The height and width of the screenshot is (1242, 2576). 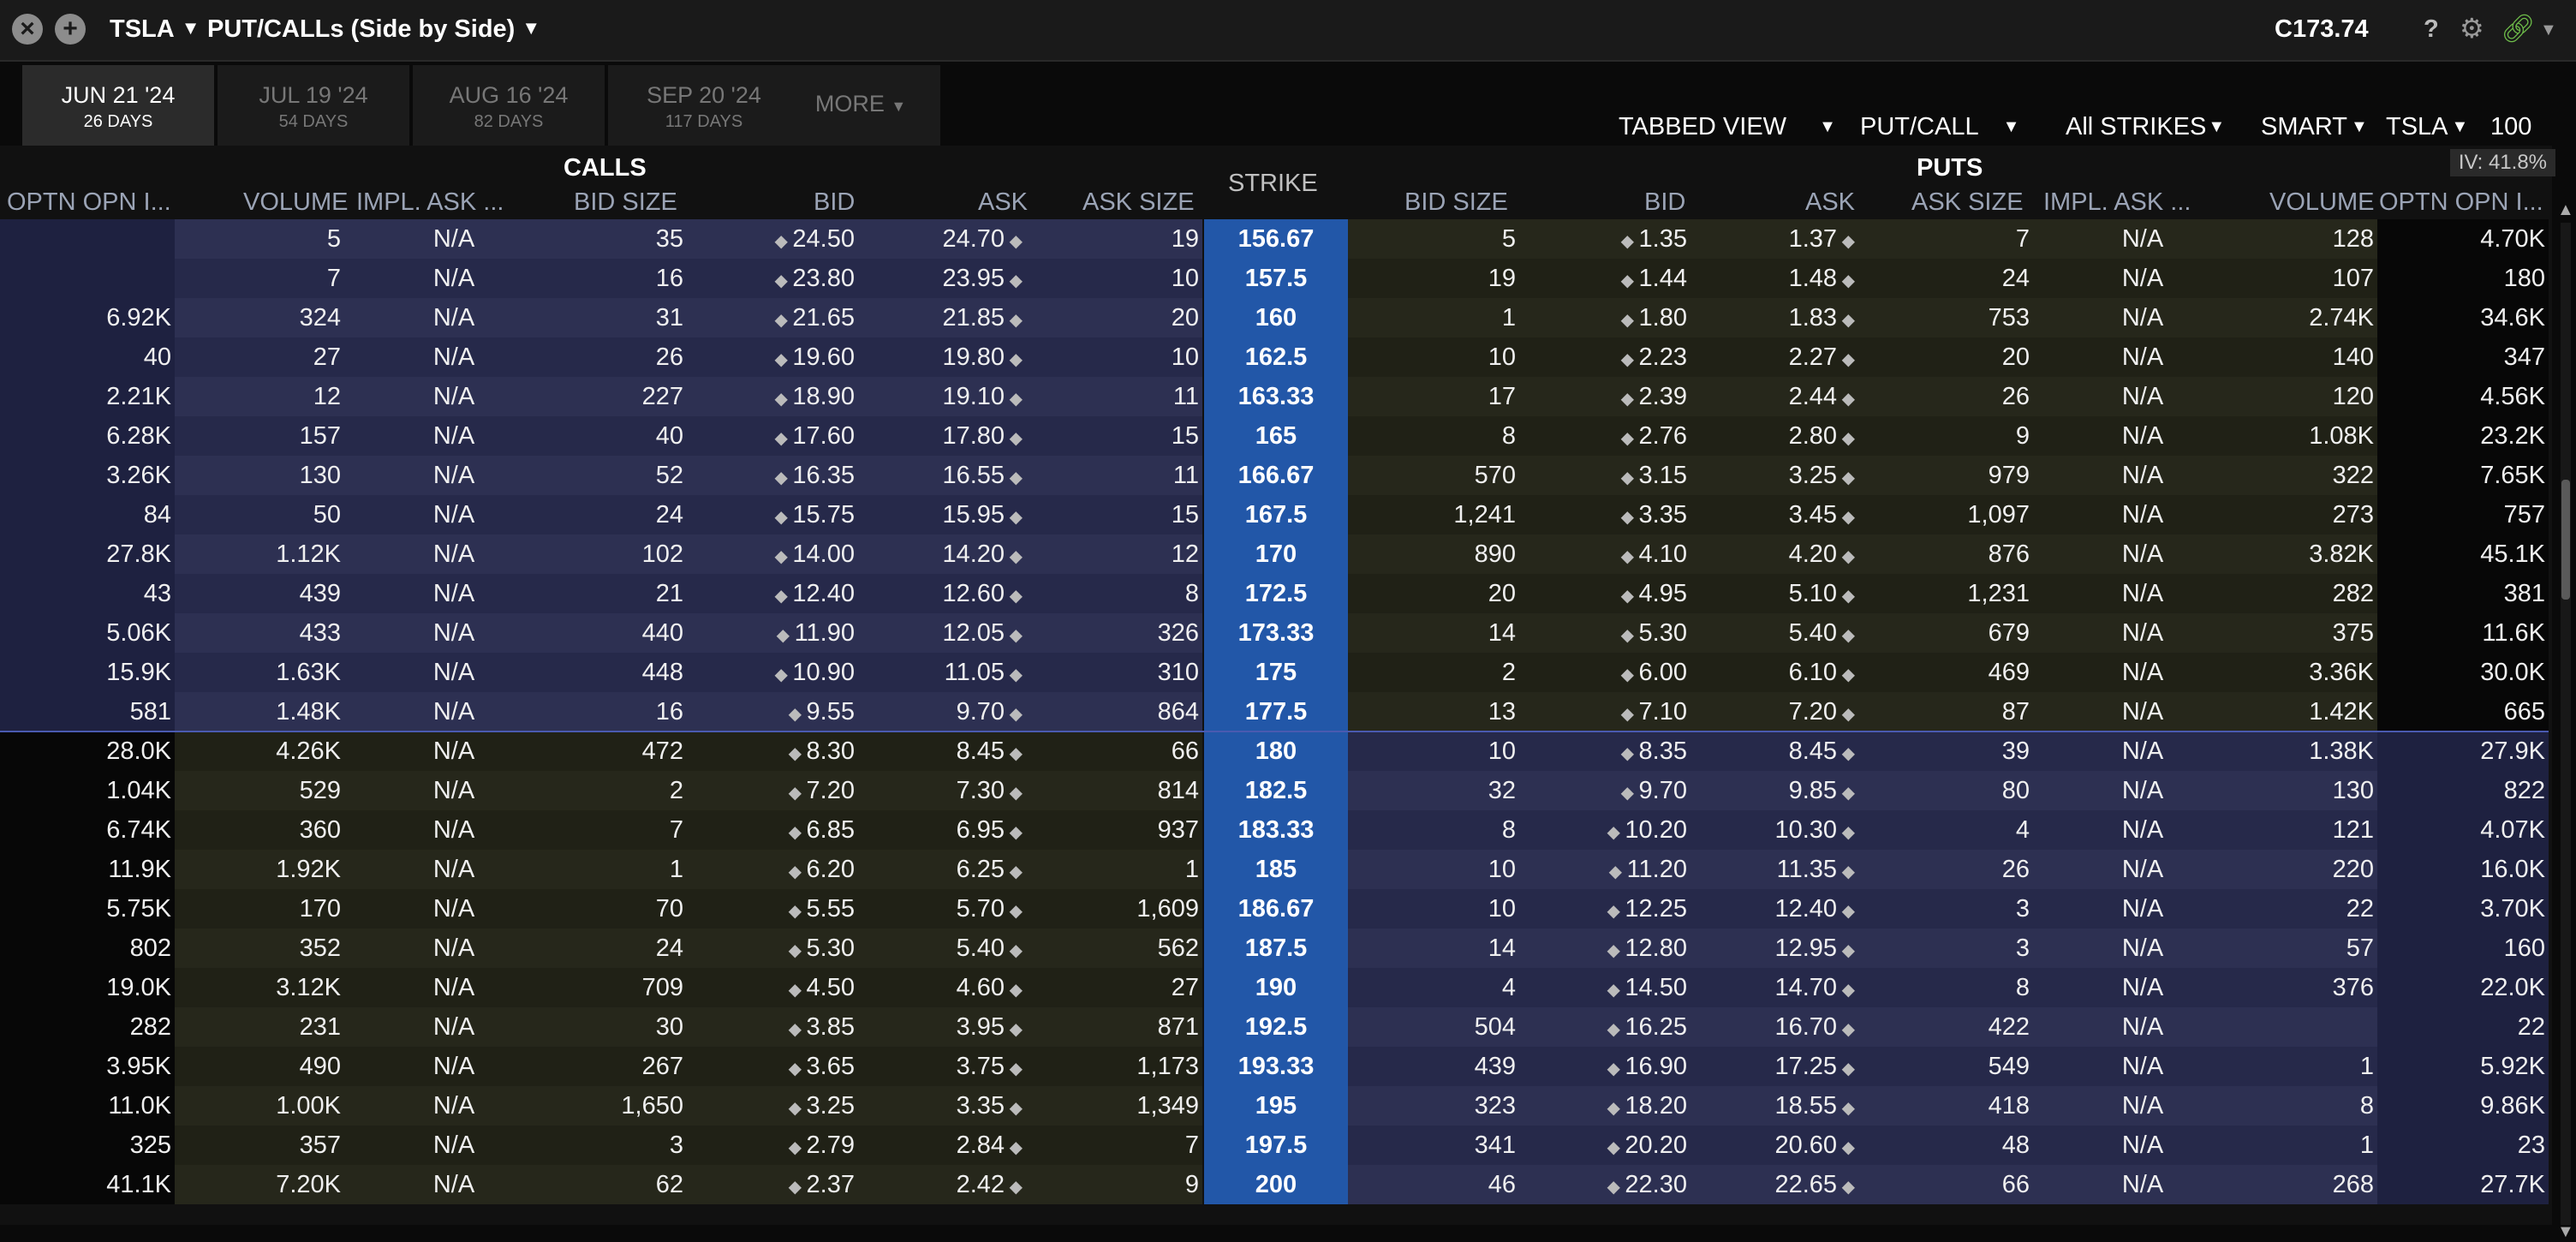 What do you see at coordinates (1776, 593) in the screenshot?
I see `put-ask: 5.10 ◆` at bounding box center [1776, 593].